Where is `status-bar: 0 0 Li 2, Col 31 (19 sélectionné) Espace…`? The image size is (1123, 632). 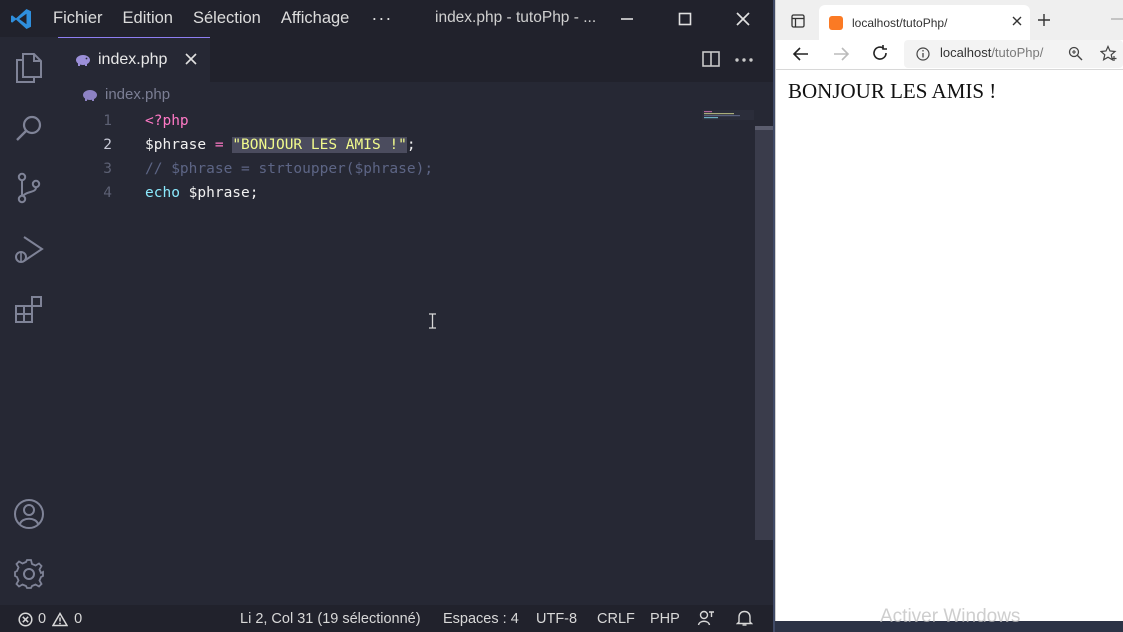
status-bar: 0 0 Li 2, Col 31 (19 sélectionné) Espace… is located at coordinates (386, 618).